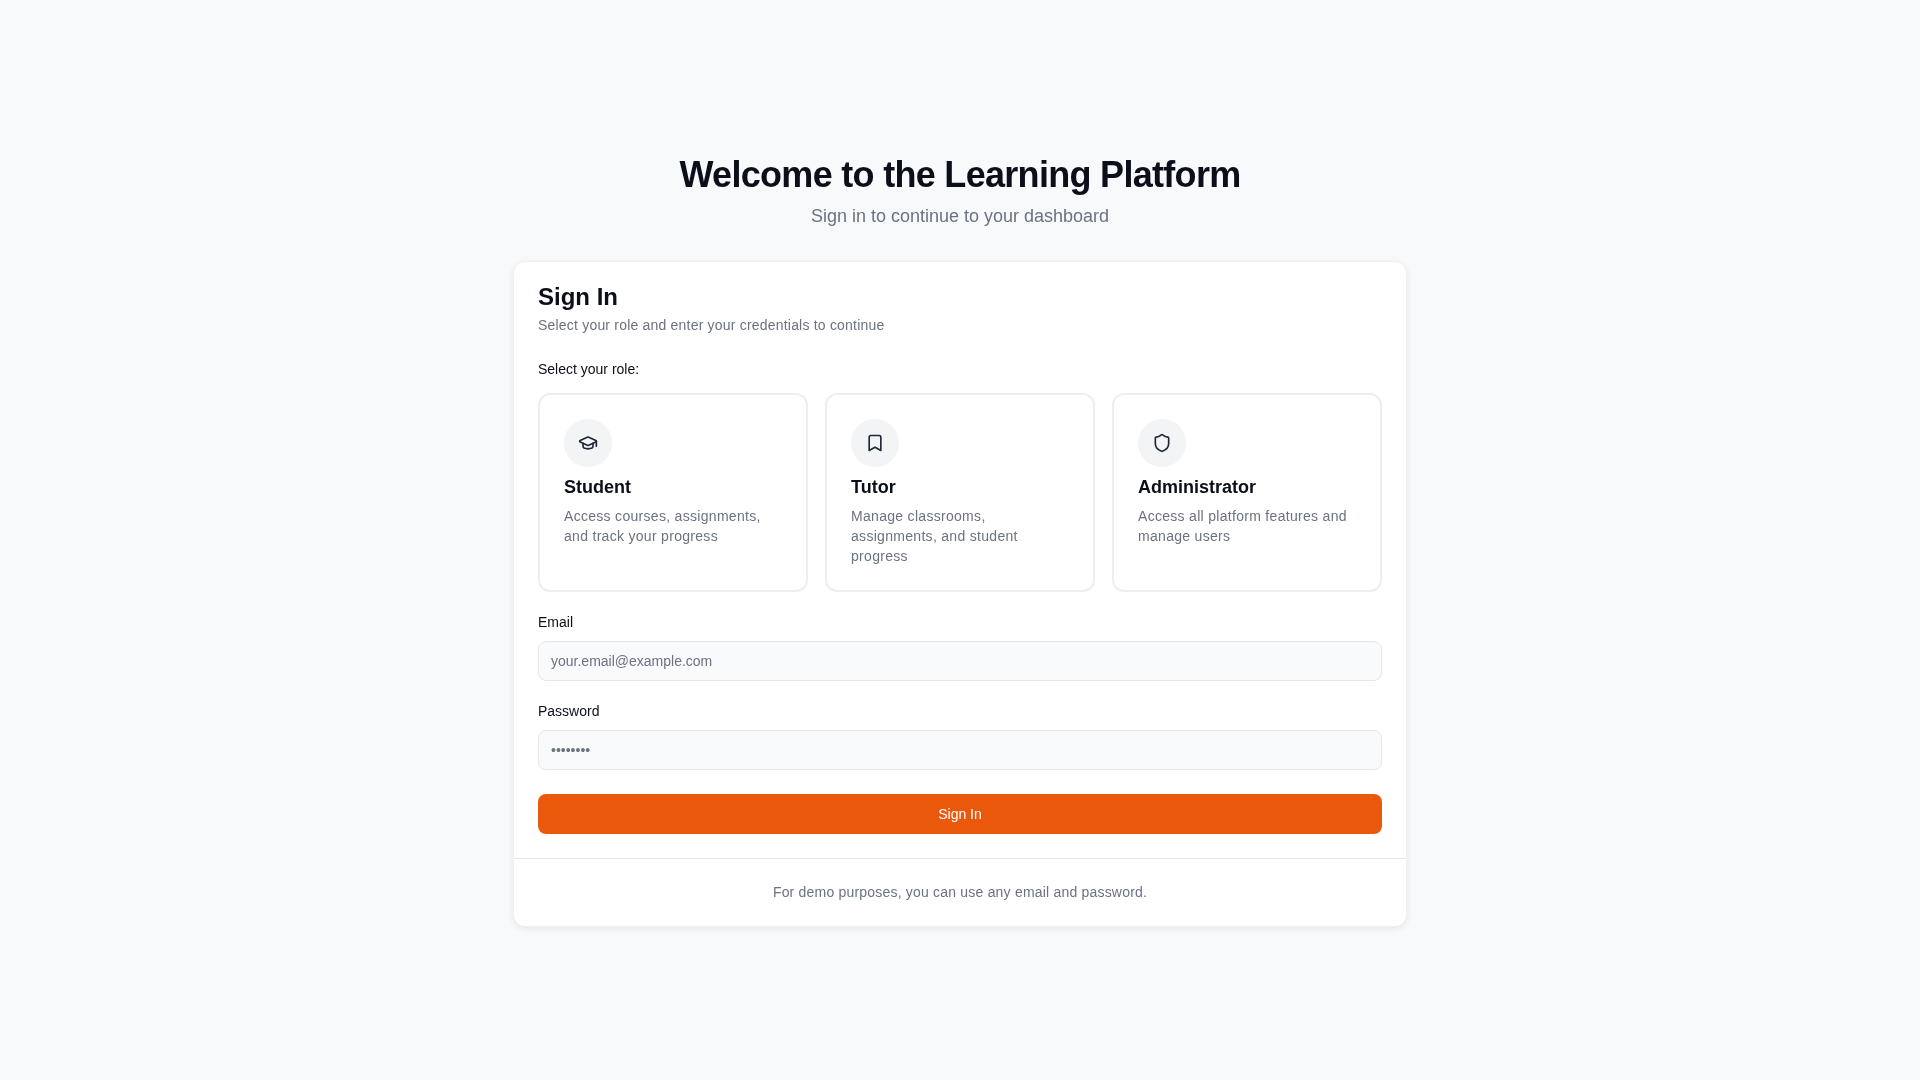  What do you see at coordinates (663, 526) in the screenshot?
I see `role-description: Access courses, assignments, and track your progress` at bounding box center [663, 526].